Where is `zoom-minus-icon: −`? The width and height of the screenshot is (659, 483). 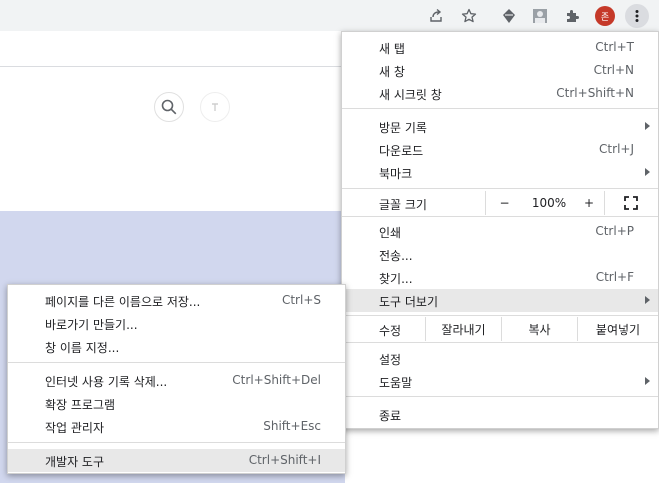 zoom-minus-icon: − is located at coordinates (504, 203).